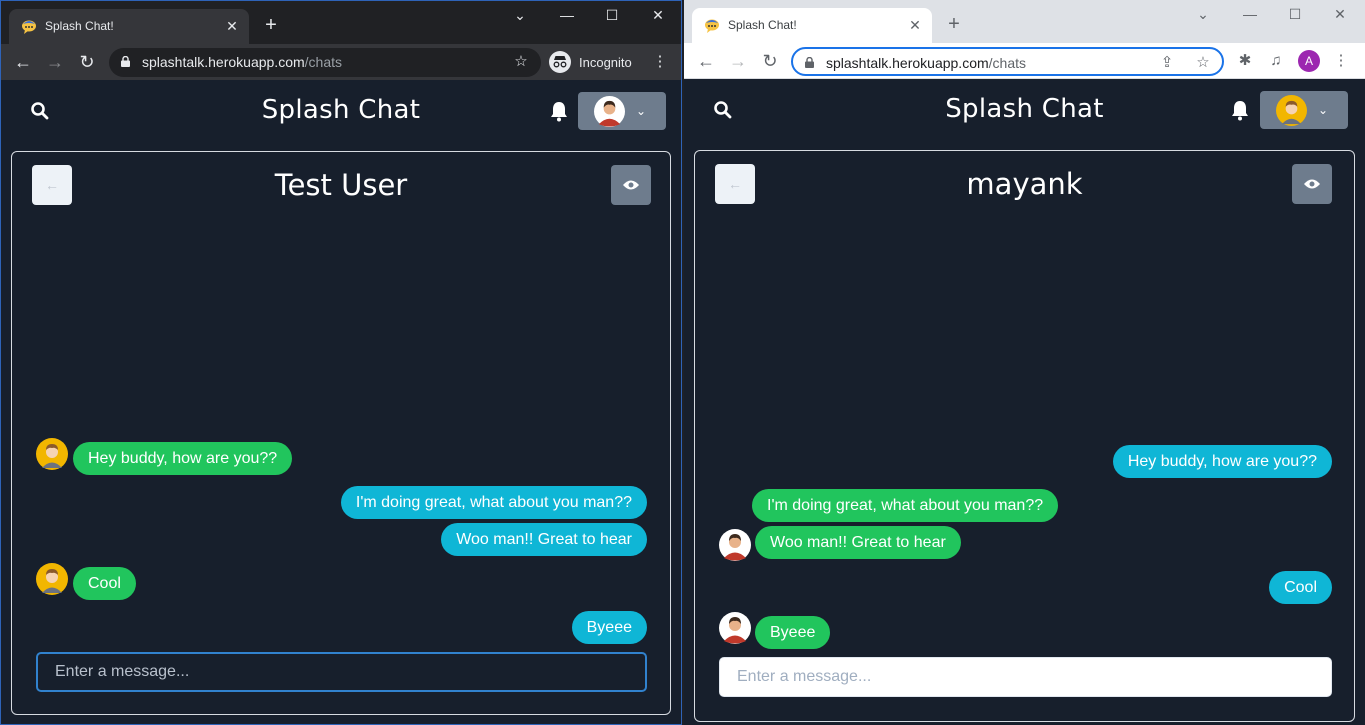 This screenshot has height=725, width=1365. Describe the element at coordinates (1276, 61) in the screenshot. I see `media-control-icon: ♫` at that location.